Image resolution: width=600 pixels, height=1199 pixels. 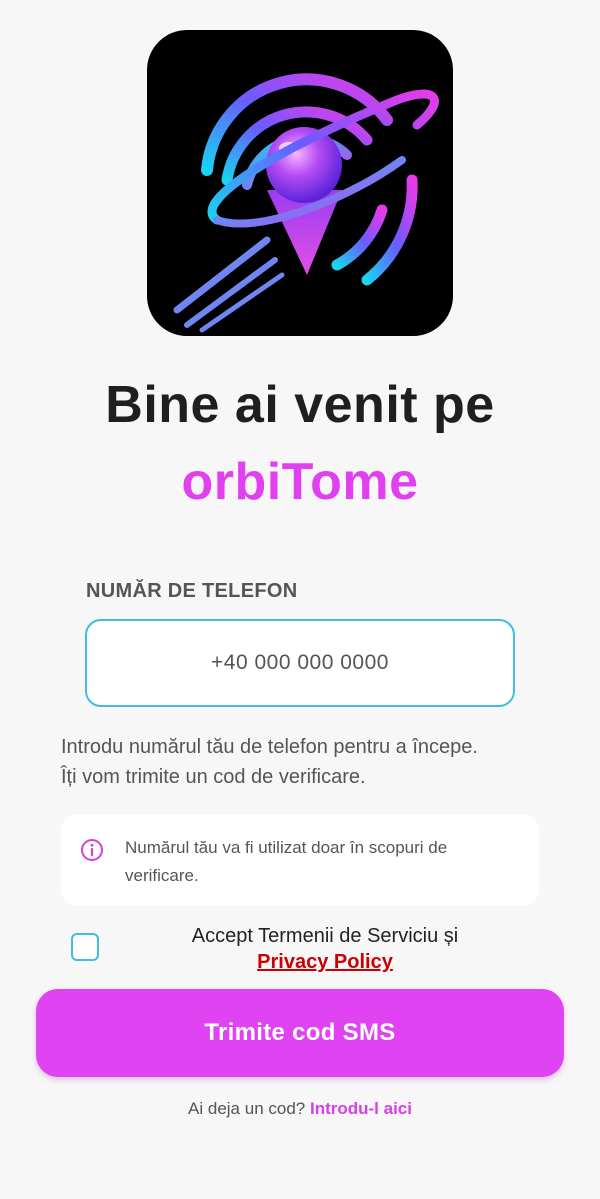 What do you see at coordinates (92, 850) in the screenshot?
I see `info-icon` at bounding box center [92, 850].